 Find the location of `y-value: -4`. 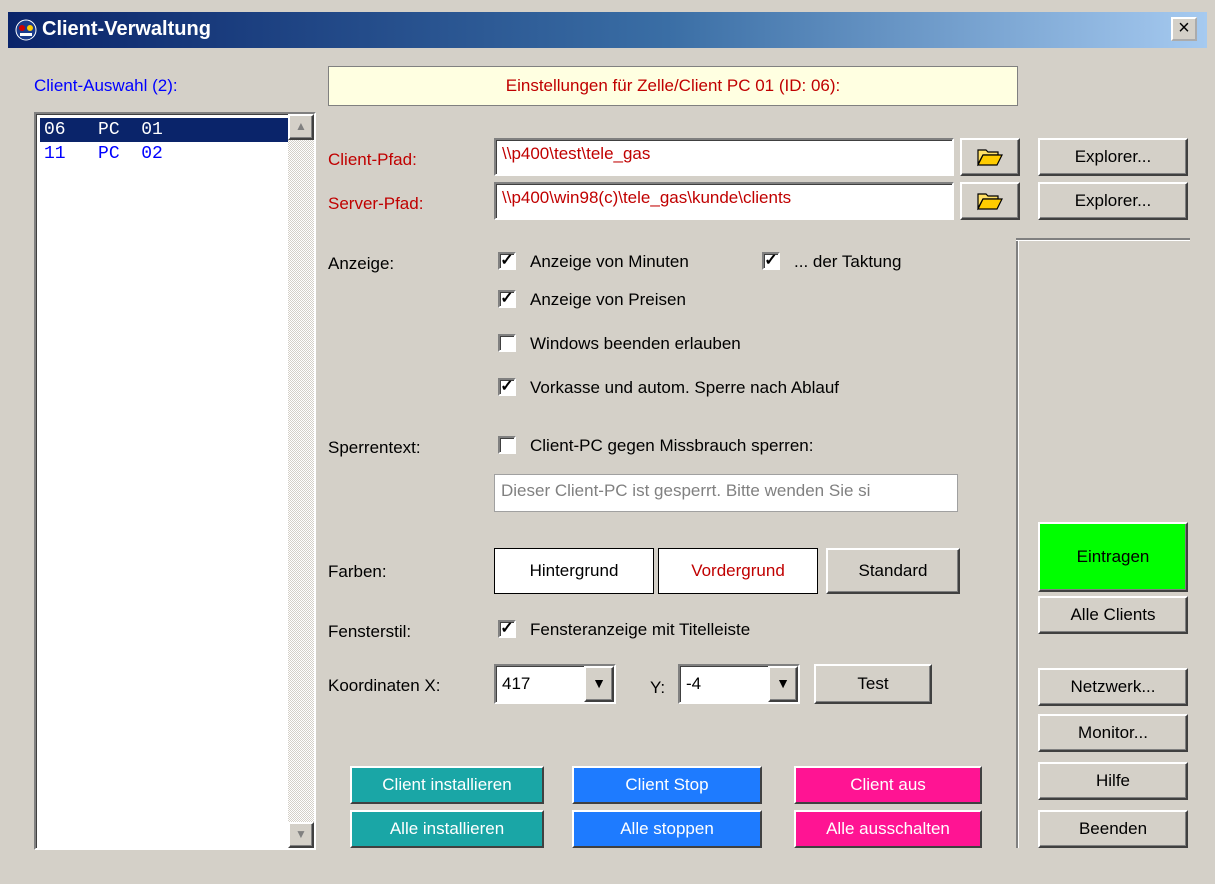

y-value: -4 is located at coordinates (694, 683).